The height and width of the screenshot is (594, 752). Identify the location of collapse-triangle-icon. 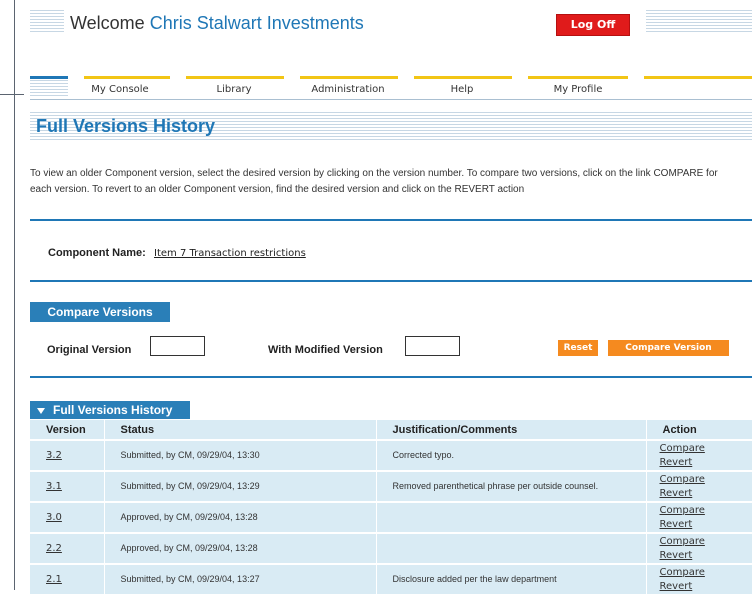
(41, 410).